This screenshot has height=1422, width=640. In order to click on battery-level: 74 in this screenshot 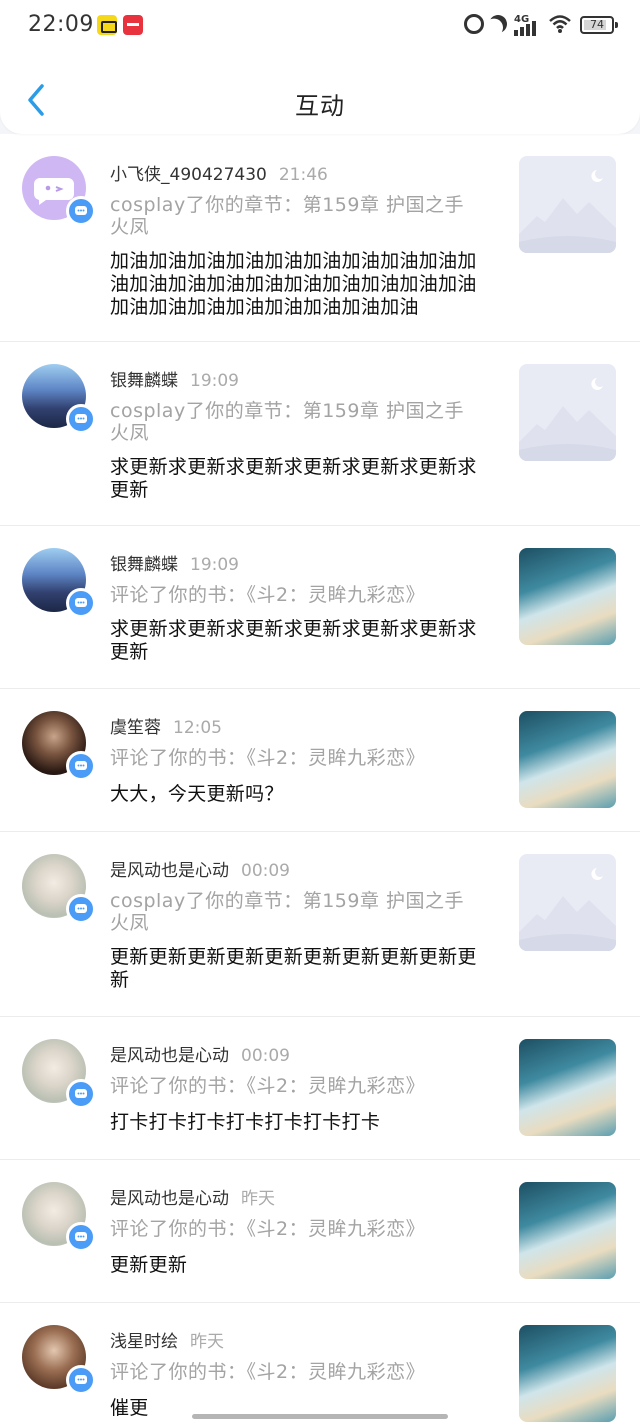, I will do `click(597, 24)`.